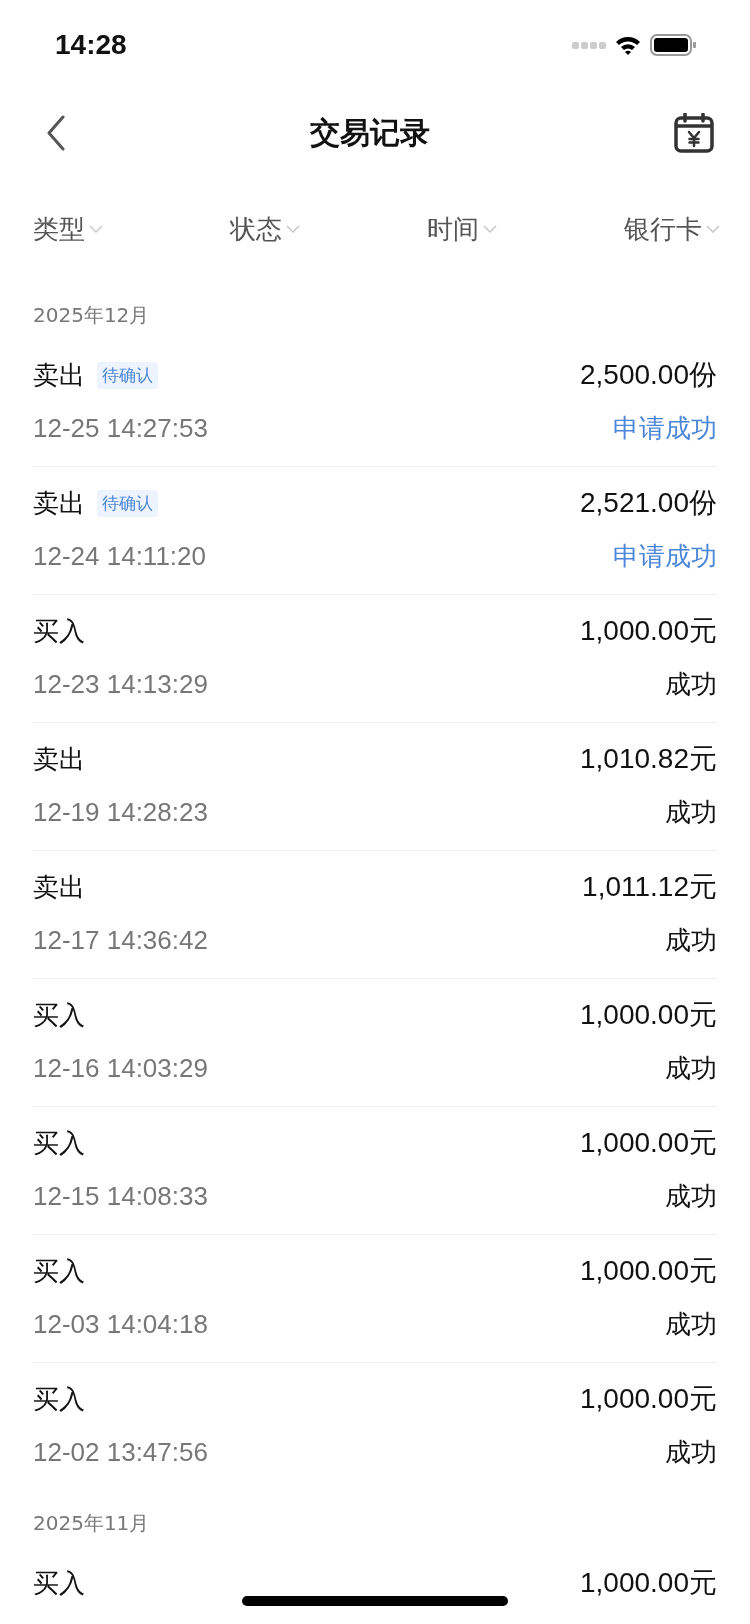 The width and height of the screenshot is (750, 1624). Describe the element at coordinates (672, 229) in the screenshot. I see `filter-dropdown: 银行卡` at that location.